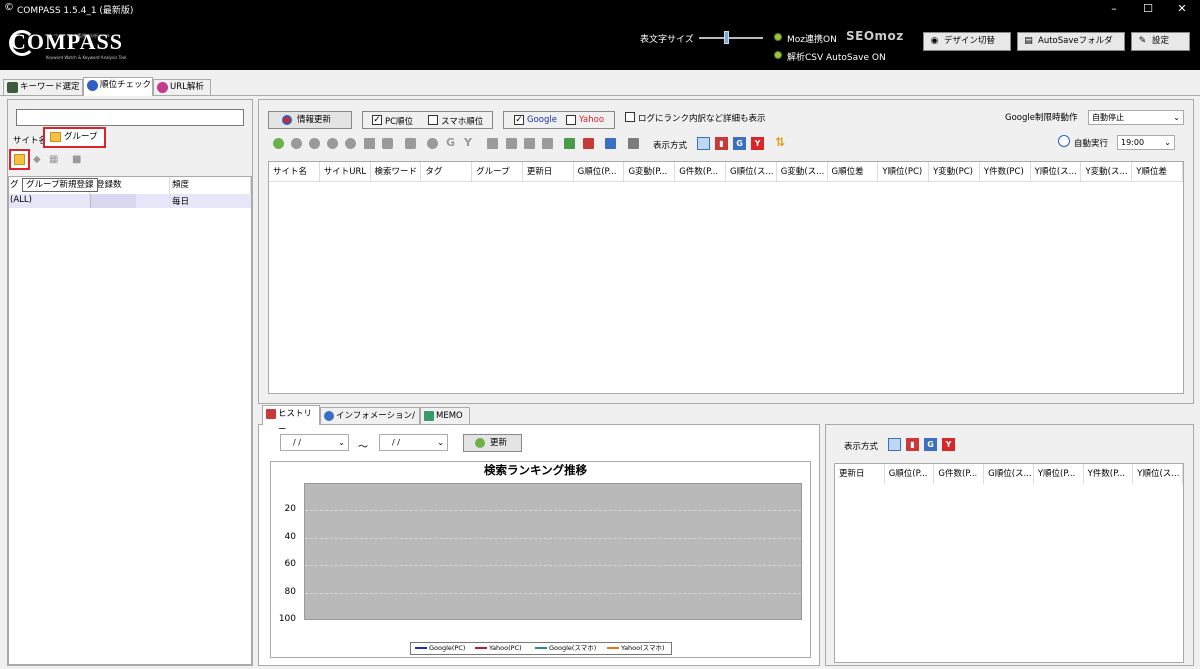 This screenshot has height=669, width=1200. Describe the element at coordinates (1160, 41) in the screenshot. I see `settings-button: ✎ 設定` at that location.